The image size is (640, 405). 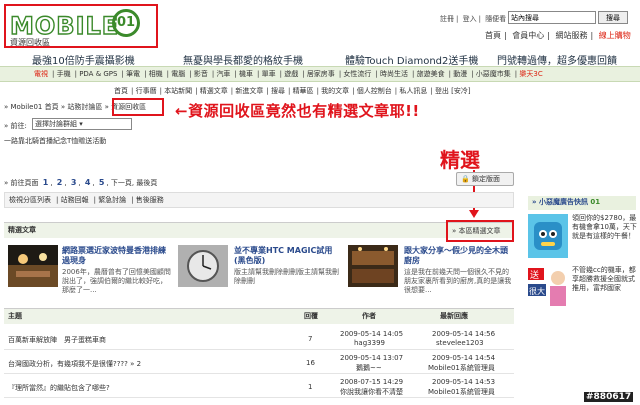 What do you see at coordinates (447, 19) in the screenshot?
I see `register-link: 註冊` at bounding box center [447, 19].